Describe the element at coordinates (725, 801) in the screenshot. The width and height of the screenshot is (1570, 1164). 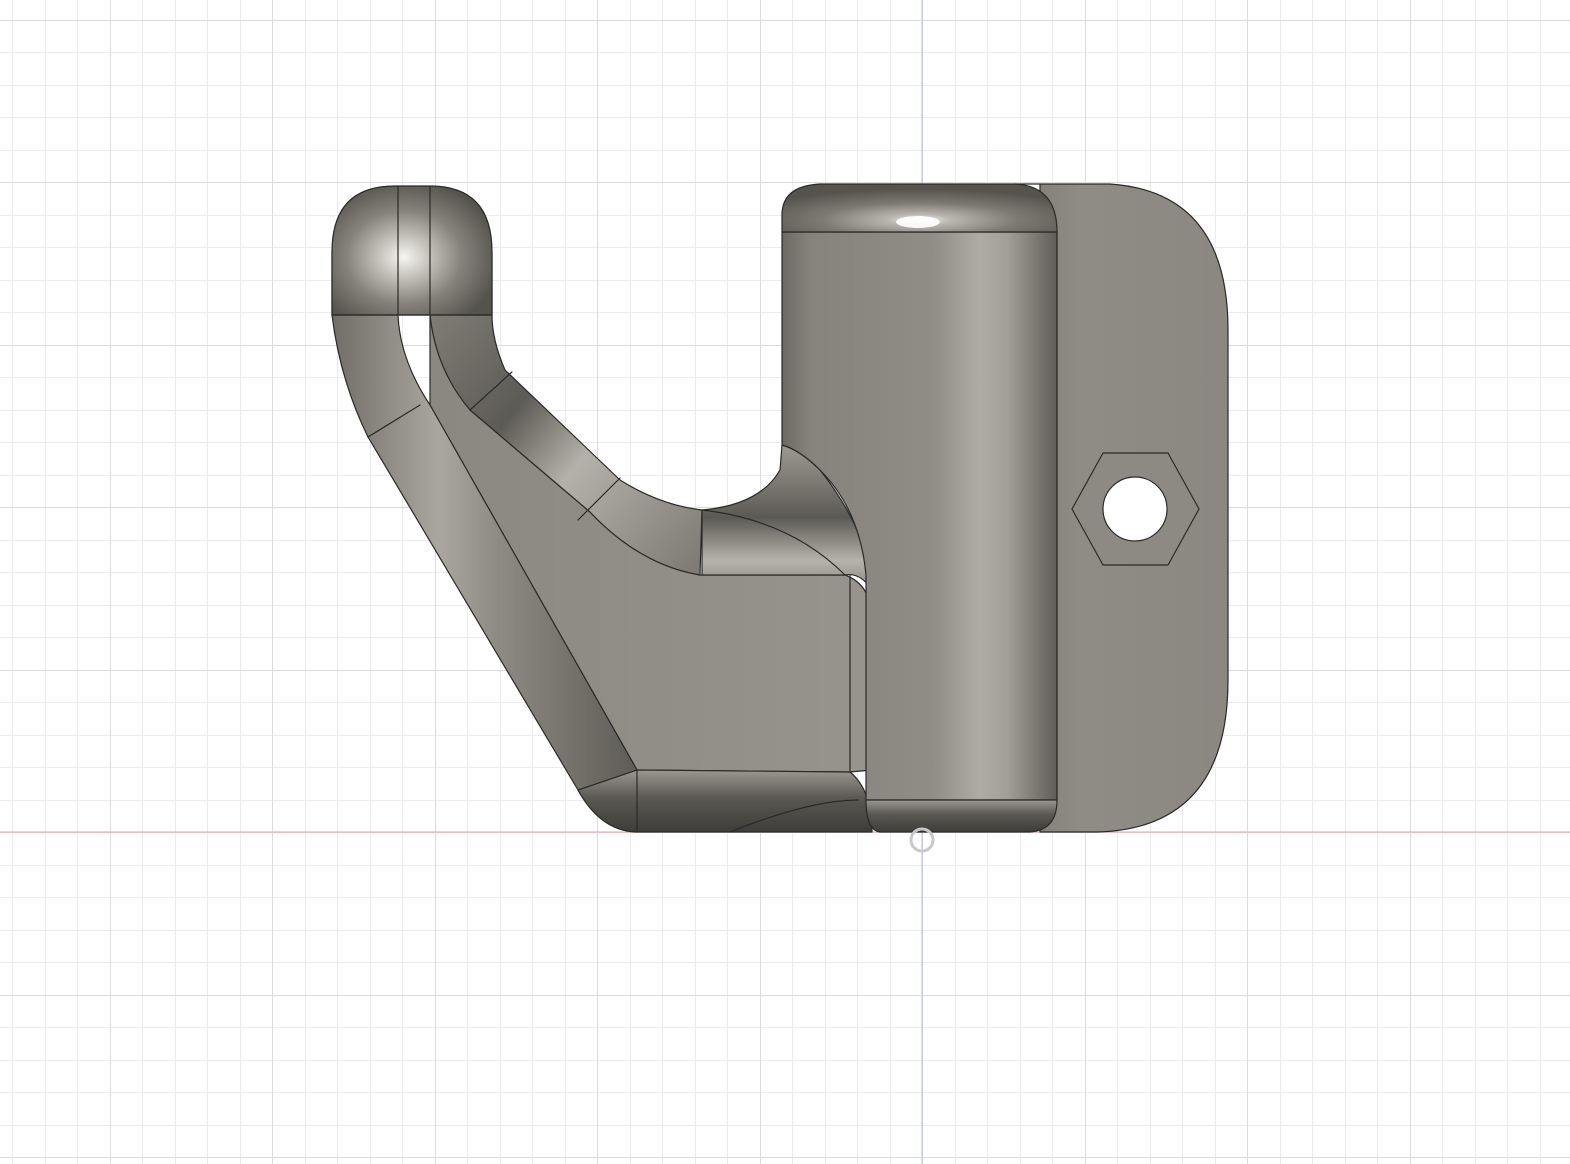
I see `hook-bottom-knuckle` at that location.